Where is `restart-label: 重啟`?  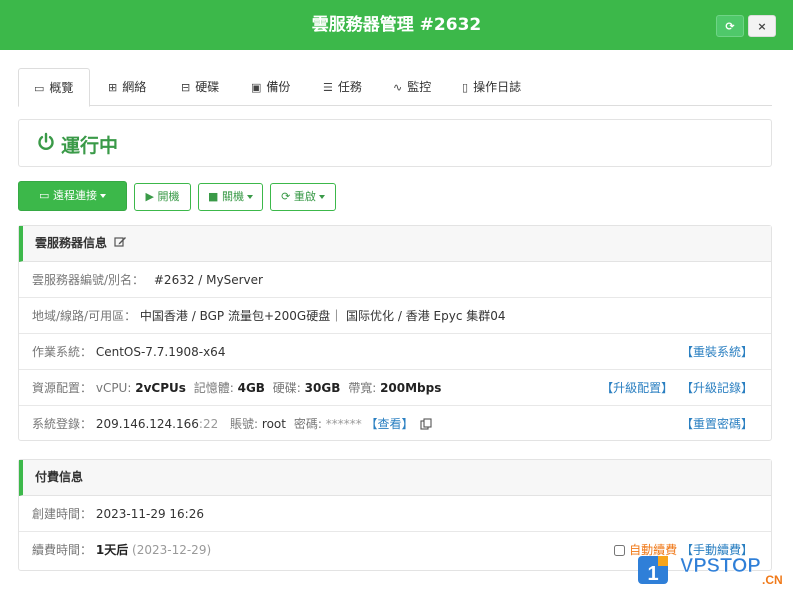 restart-label: 重啟 is located at coordinates (304, 196).